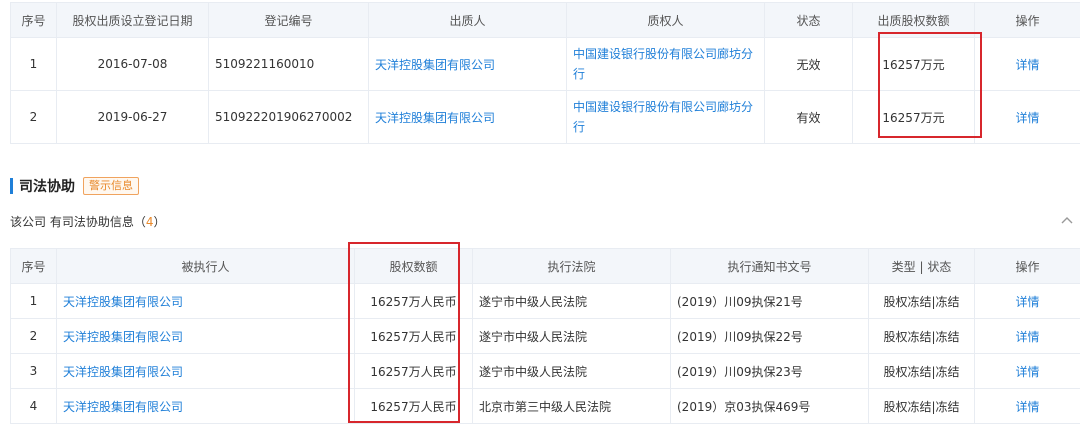 The width and height of the screenshot is (1080, 424). Describe the element at coordinates (11, 186) in the screenshot. I see `section-accent-bar` at that location.